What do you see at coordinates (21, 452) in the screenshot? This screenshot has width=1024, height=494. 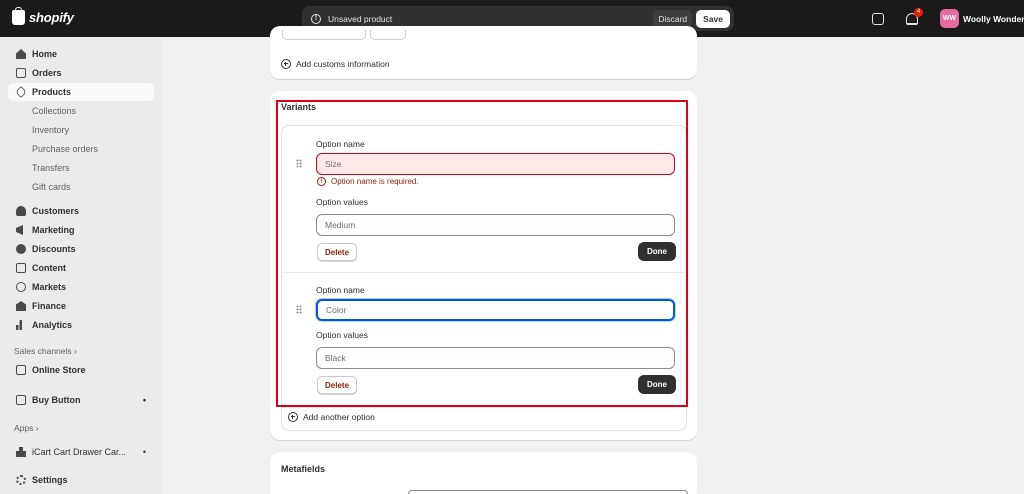 I see `app-icon` at bounding box center [21, 452].